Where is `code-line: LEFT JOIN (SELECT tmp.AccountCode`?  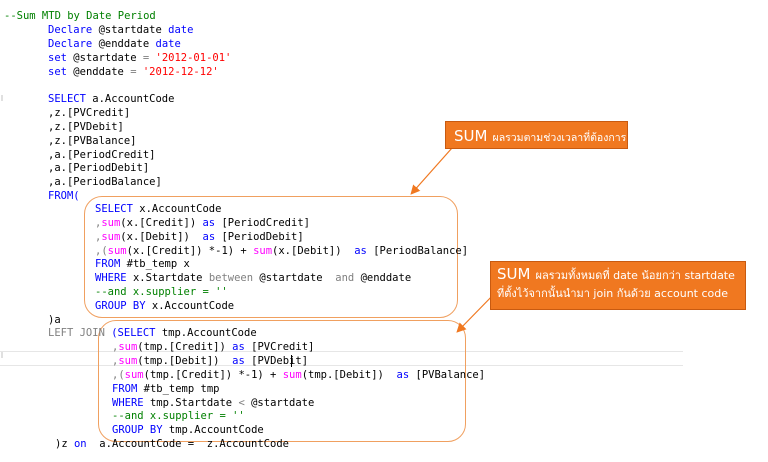 code-line: LEFT JOIN (SELECT tmp.AccountCode is located at coordinates (152, 333).